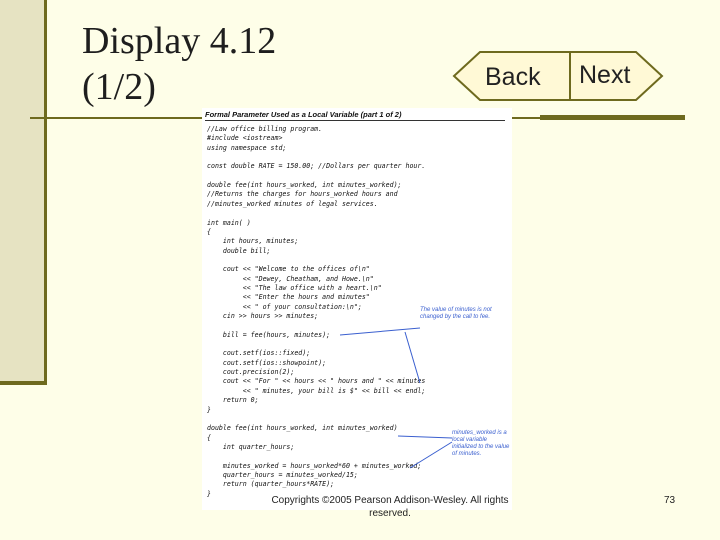  I want to click on code-line: << "Dewey, Cheatham, and Howe.\n", so click(290, 278).